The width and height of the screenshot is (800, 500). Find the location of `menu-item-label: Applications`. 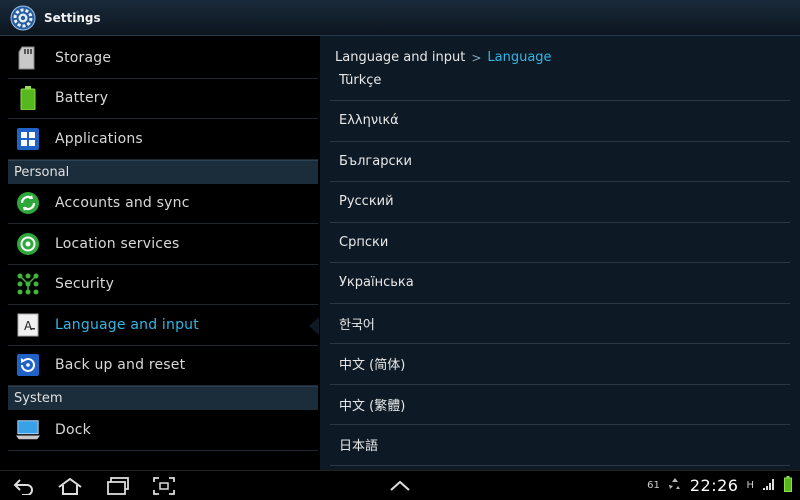

menu-item-label: Applications is located at coordinates (99, 138).